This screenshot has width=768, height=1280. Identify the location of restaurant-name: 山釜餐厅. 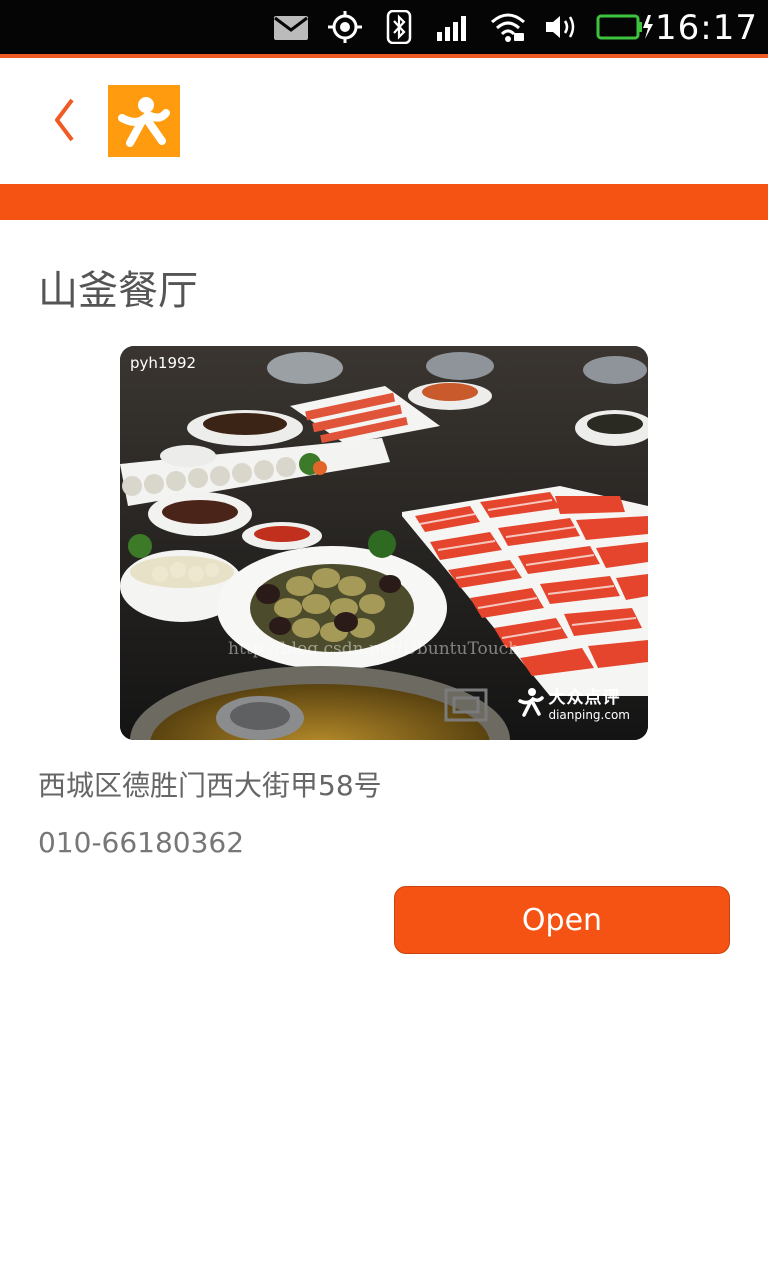
(118, 291).